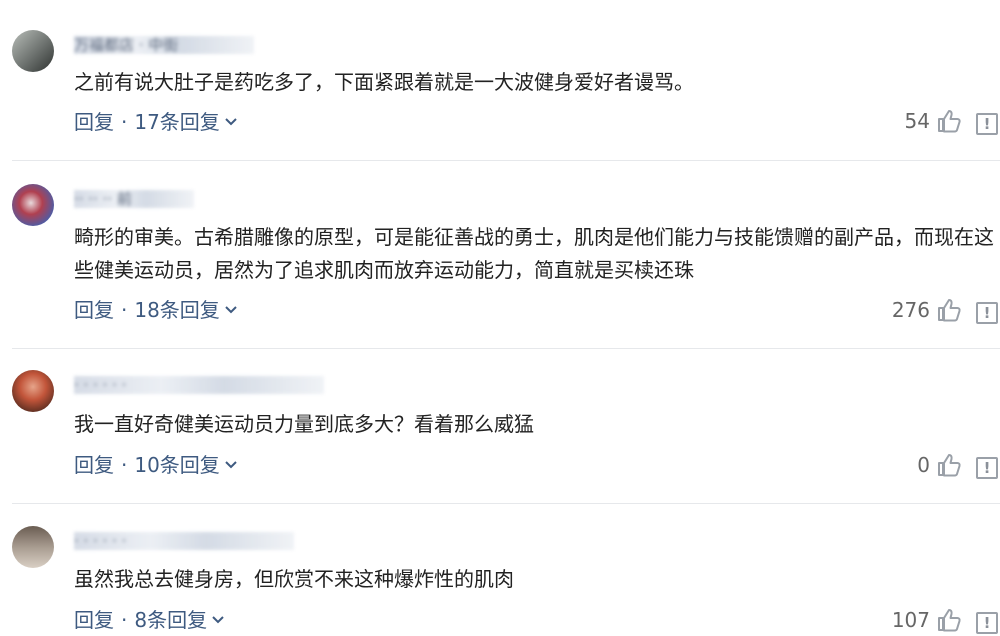  What do you see at coordinates (171, 620) in the screenshot?
I see `view-replies-label: 8条回复` at bounding box center [171, 620].